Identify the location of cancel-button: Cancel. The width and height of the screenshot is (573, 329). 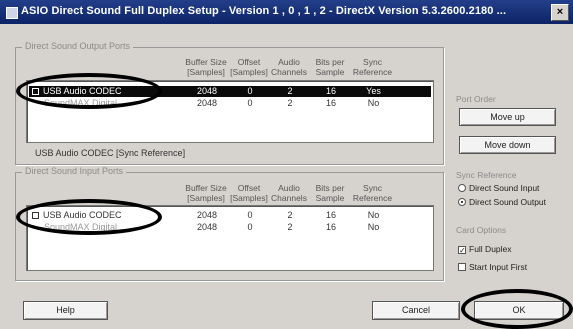
(416, 310).